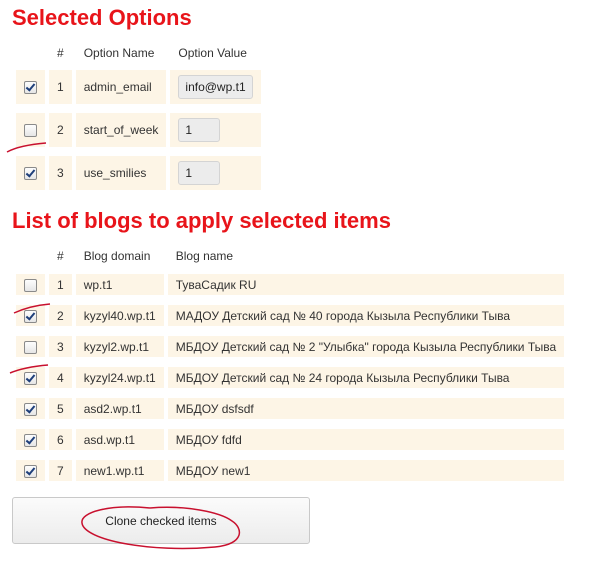  Describe the element at coordinates (60, 439) in the screenshot. I see `blog-number: 6` at that location.